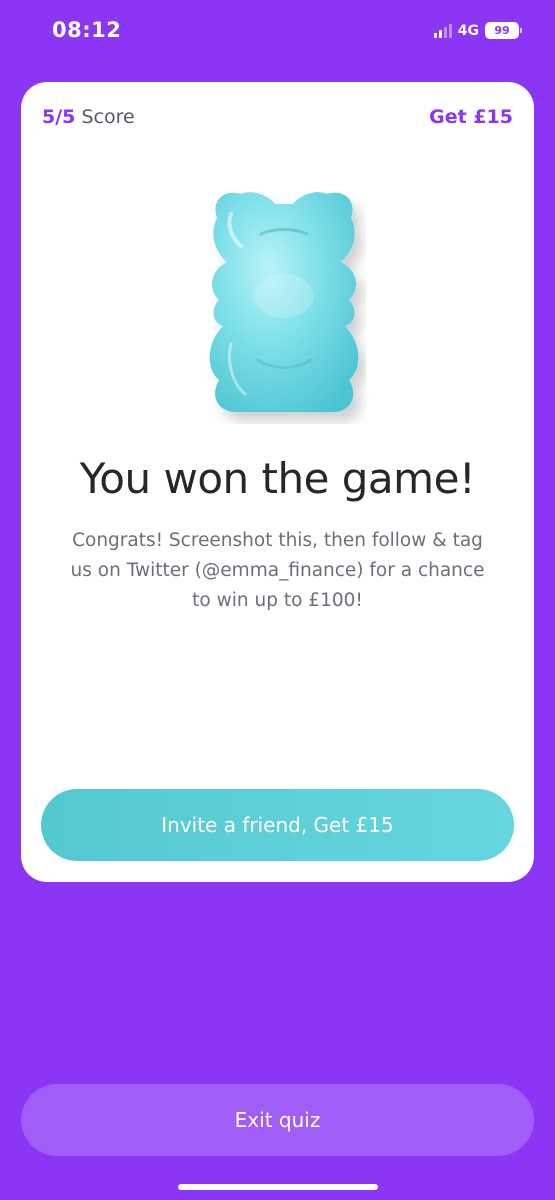 The image size is (555, 1200). What do you see at coordinates (59, 117) in the screenshot?
I see `score-value: 5/5` at bounding box center [59, 117].